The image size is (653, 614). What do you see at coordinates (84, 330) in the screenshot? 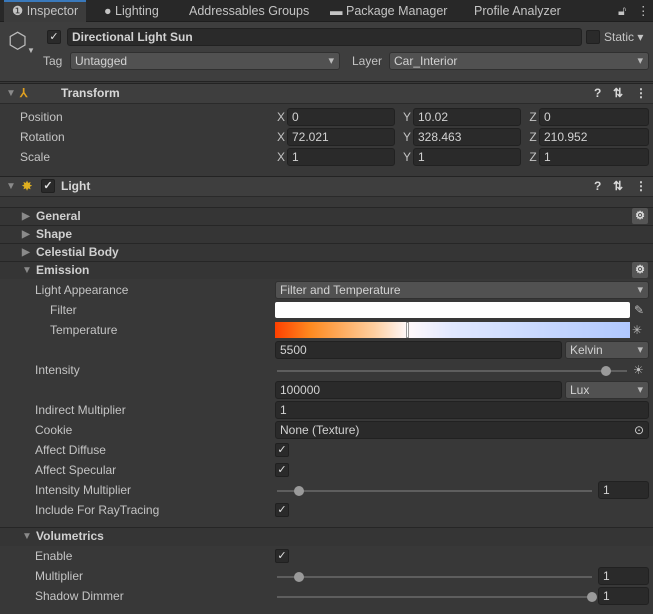
I see `temperature-label: Temperature` at bounding box center [84, 330].